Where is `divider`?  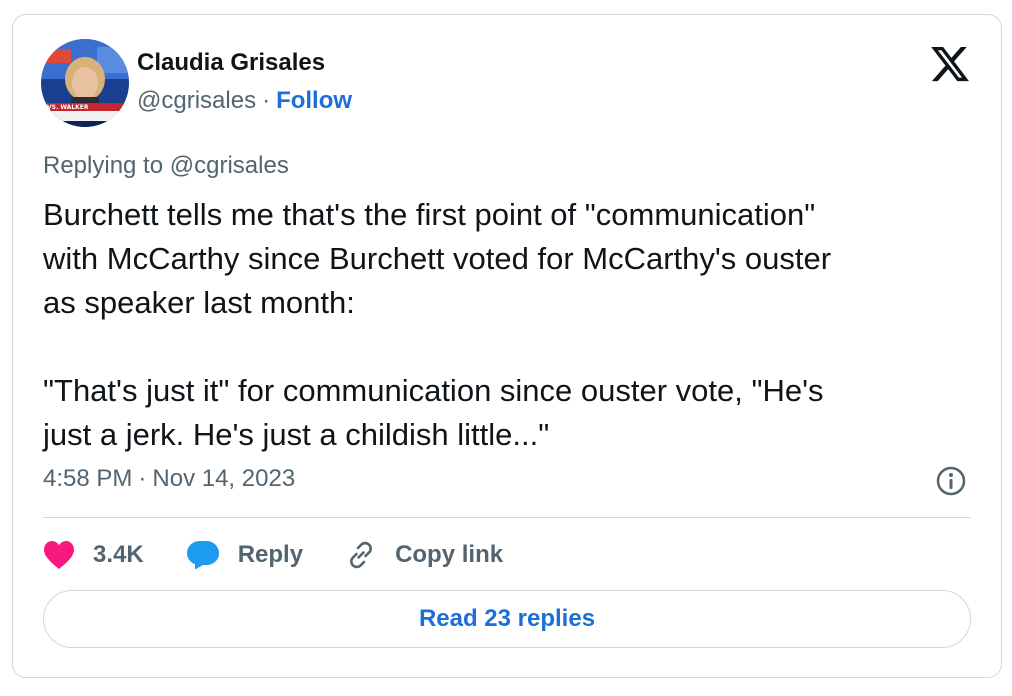
divider is located at coordinates (507, 517).